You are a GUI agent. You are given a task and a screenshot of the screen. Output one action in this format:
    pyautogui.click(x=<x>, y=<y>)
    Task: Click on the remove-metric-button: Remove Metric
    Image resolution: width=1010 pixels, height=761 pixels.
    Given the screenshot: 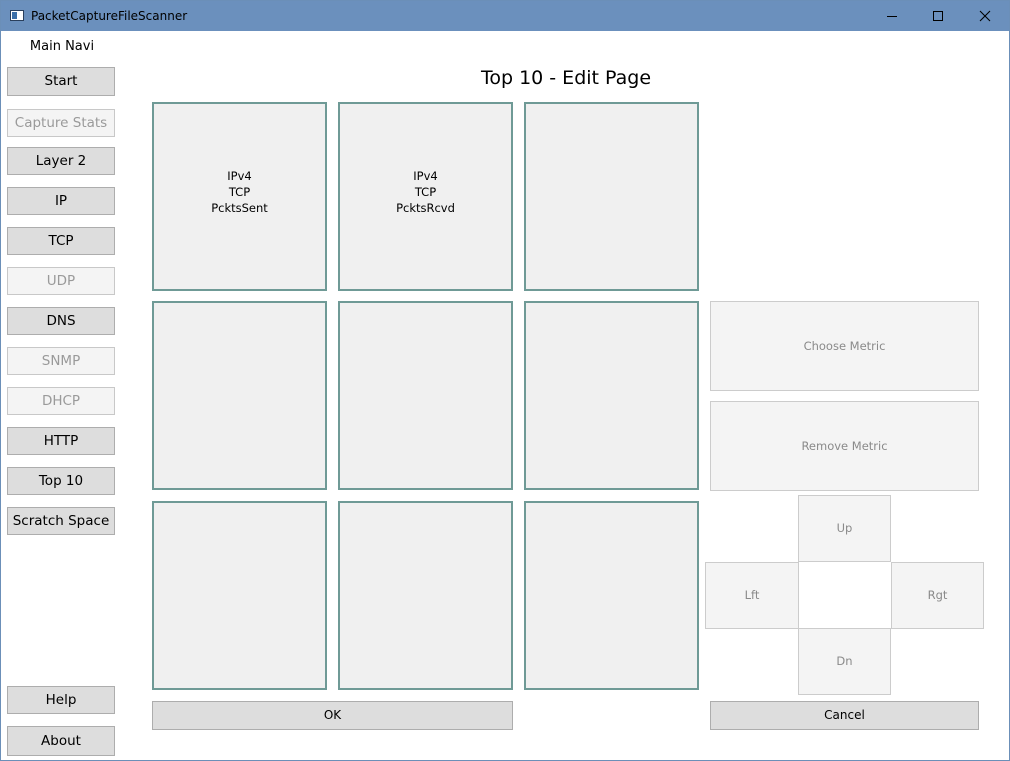 What is the action you would take?
    pyautogui.click(x=844, y=446)
    